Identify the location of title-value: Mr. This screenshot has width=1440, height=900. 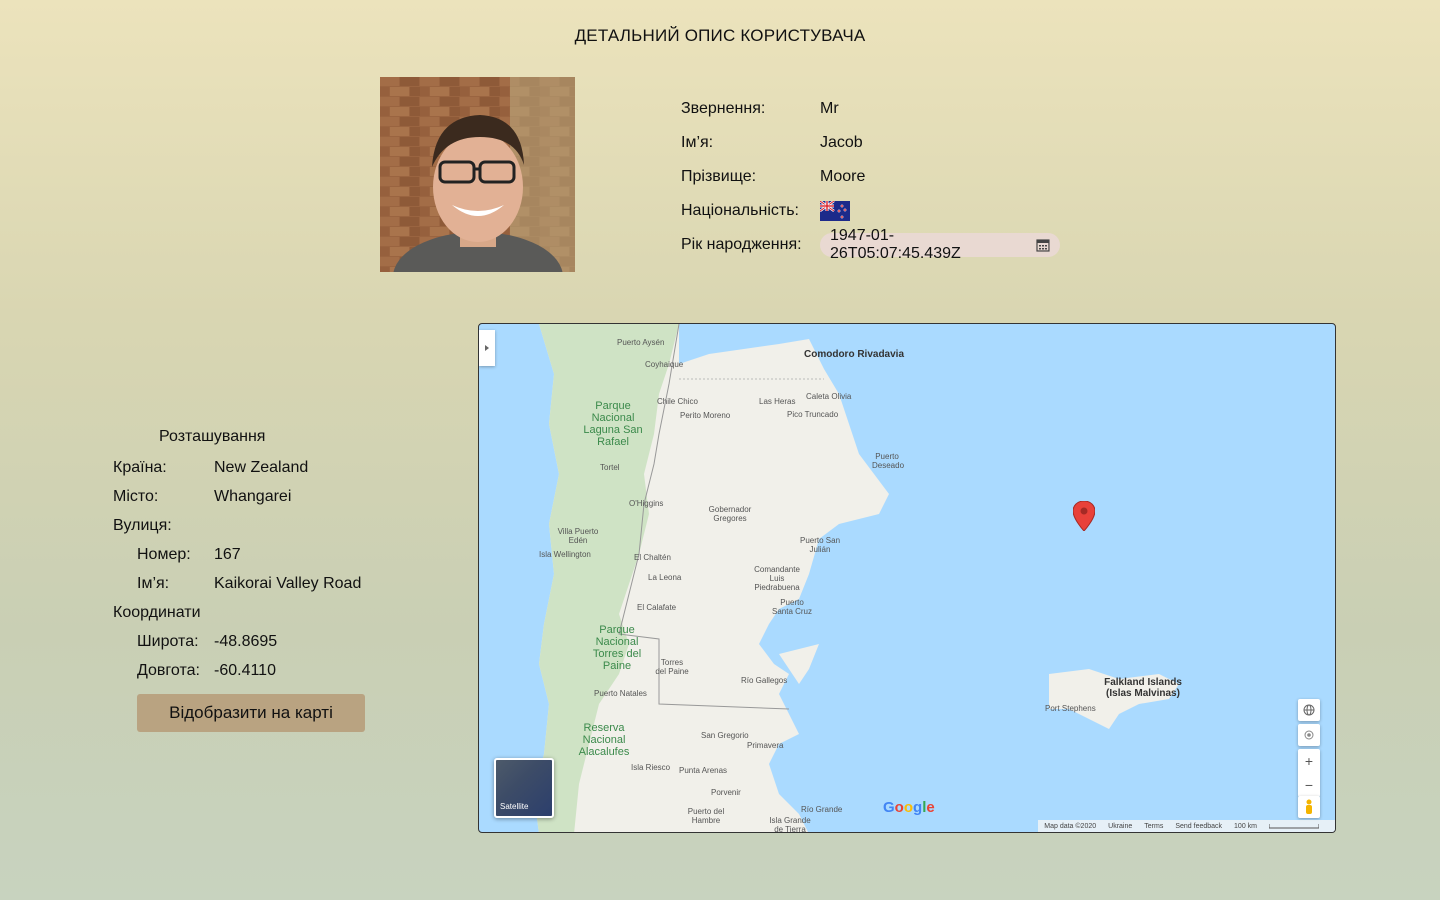
(829, 108).